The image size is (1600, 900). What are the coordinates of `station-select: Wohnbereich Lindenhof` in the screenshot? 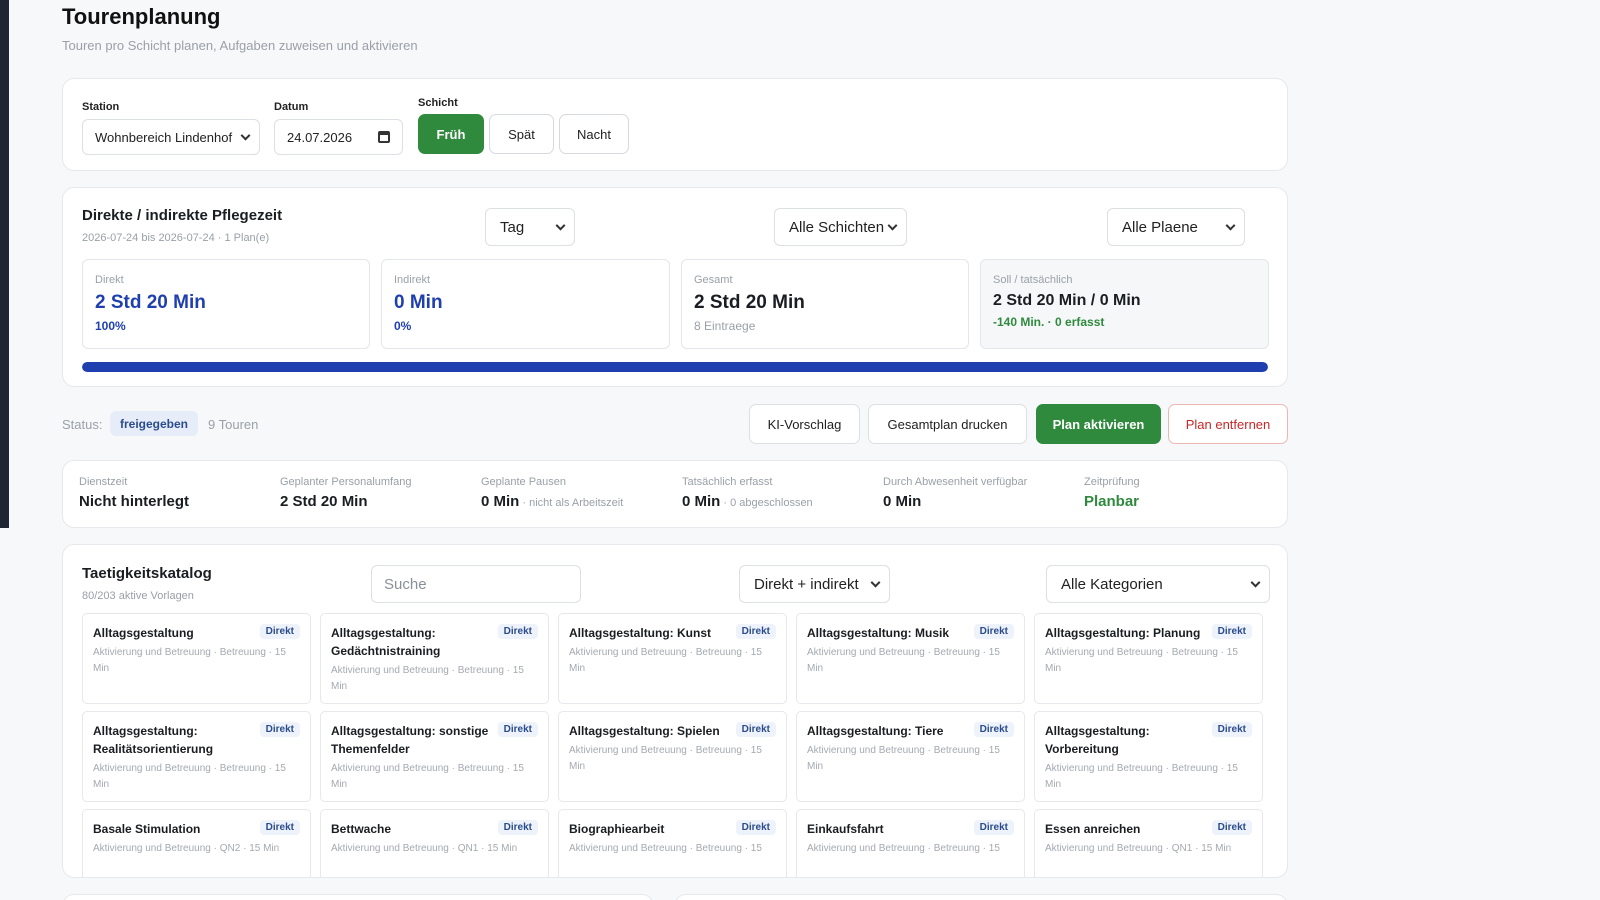 It's located at (171, 137).